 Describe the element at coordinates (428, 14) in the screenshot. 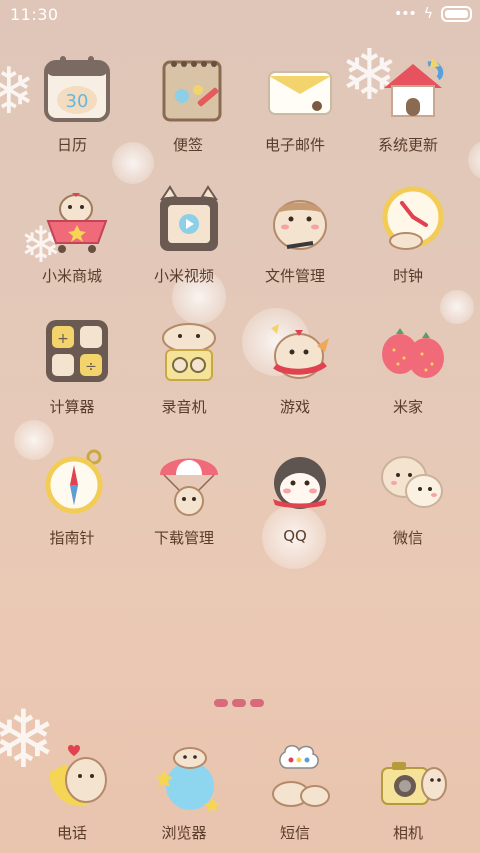

I see `charging-bolt-icon: ϟ` at that location.